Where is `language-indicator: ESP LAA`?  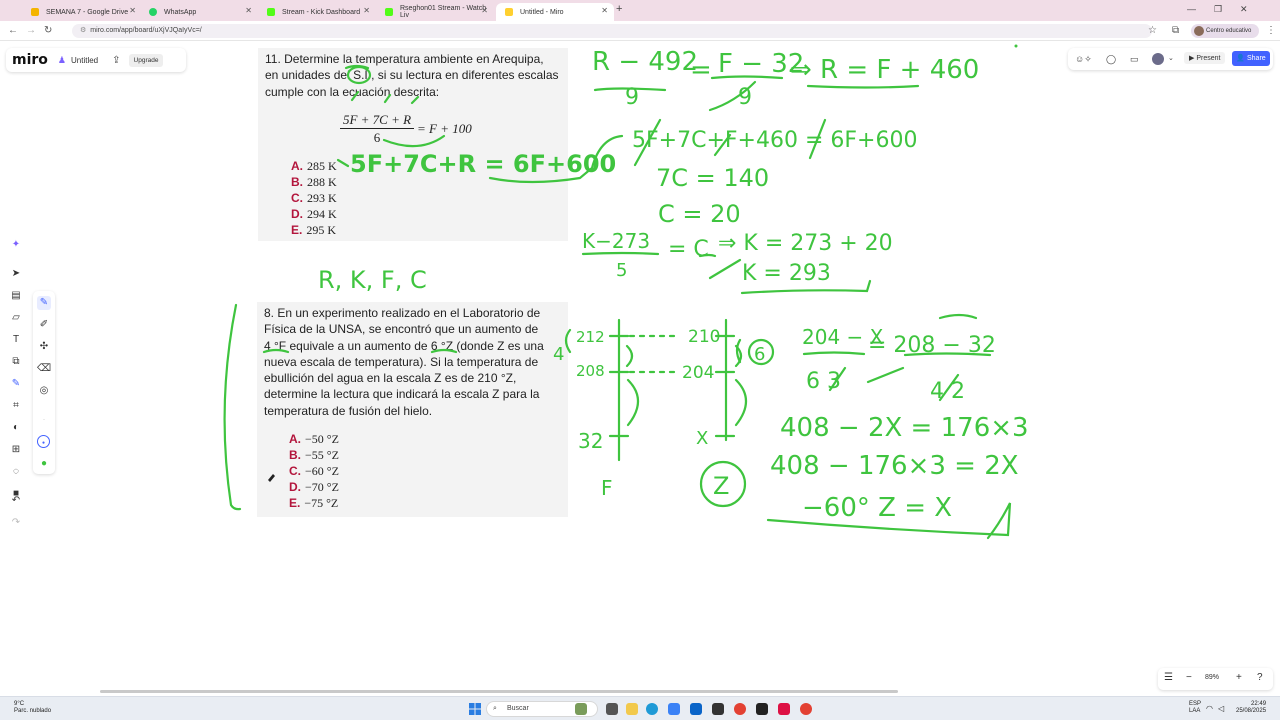
language-indicator: ESP LAA is located at coordinates (1195, 708).